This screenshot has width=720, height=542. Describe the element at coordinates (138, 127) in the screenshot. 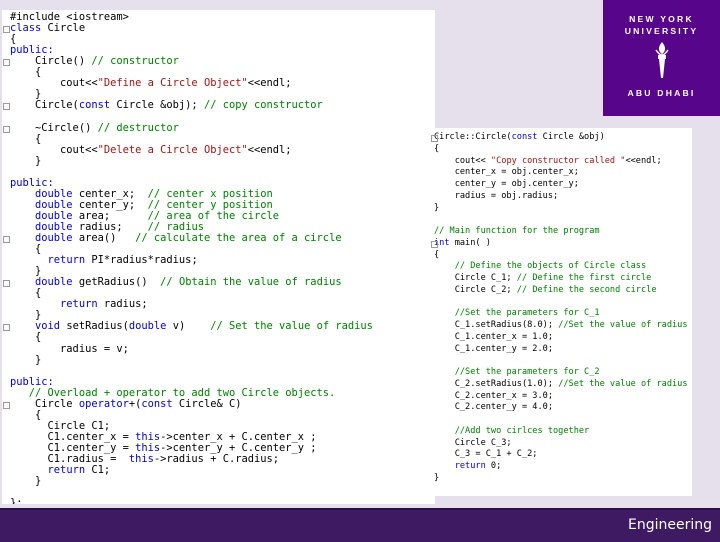

I see `code-token: // destructor` at that location.